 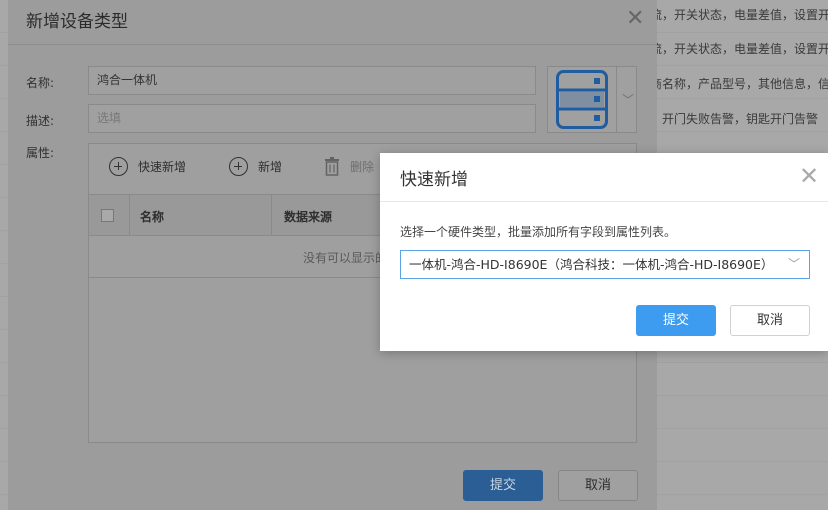 I want to click on hardware-type-selected-value: 一体机-鸿合-HD-I8690E（鸿合科技：一体机-鸿合-HD-I8690E）, so click(x=591, y=264).